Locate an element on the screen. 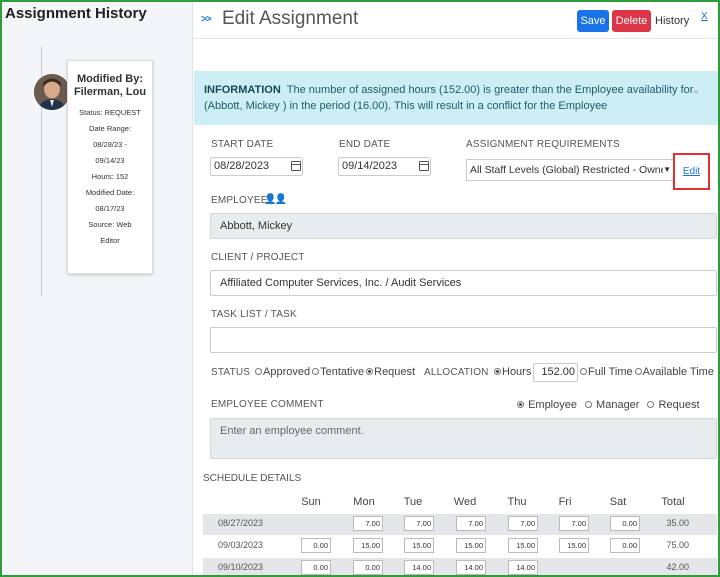 The width and height of the screenshot is (720, 577). status-approved-option: Approved is located at coordinates (282, 372).